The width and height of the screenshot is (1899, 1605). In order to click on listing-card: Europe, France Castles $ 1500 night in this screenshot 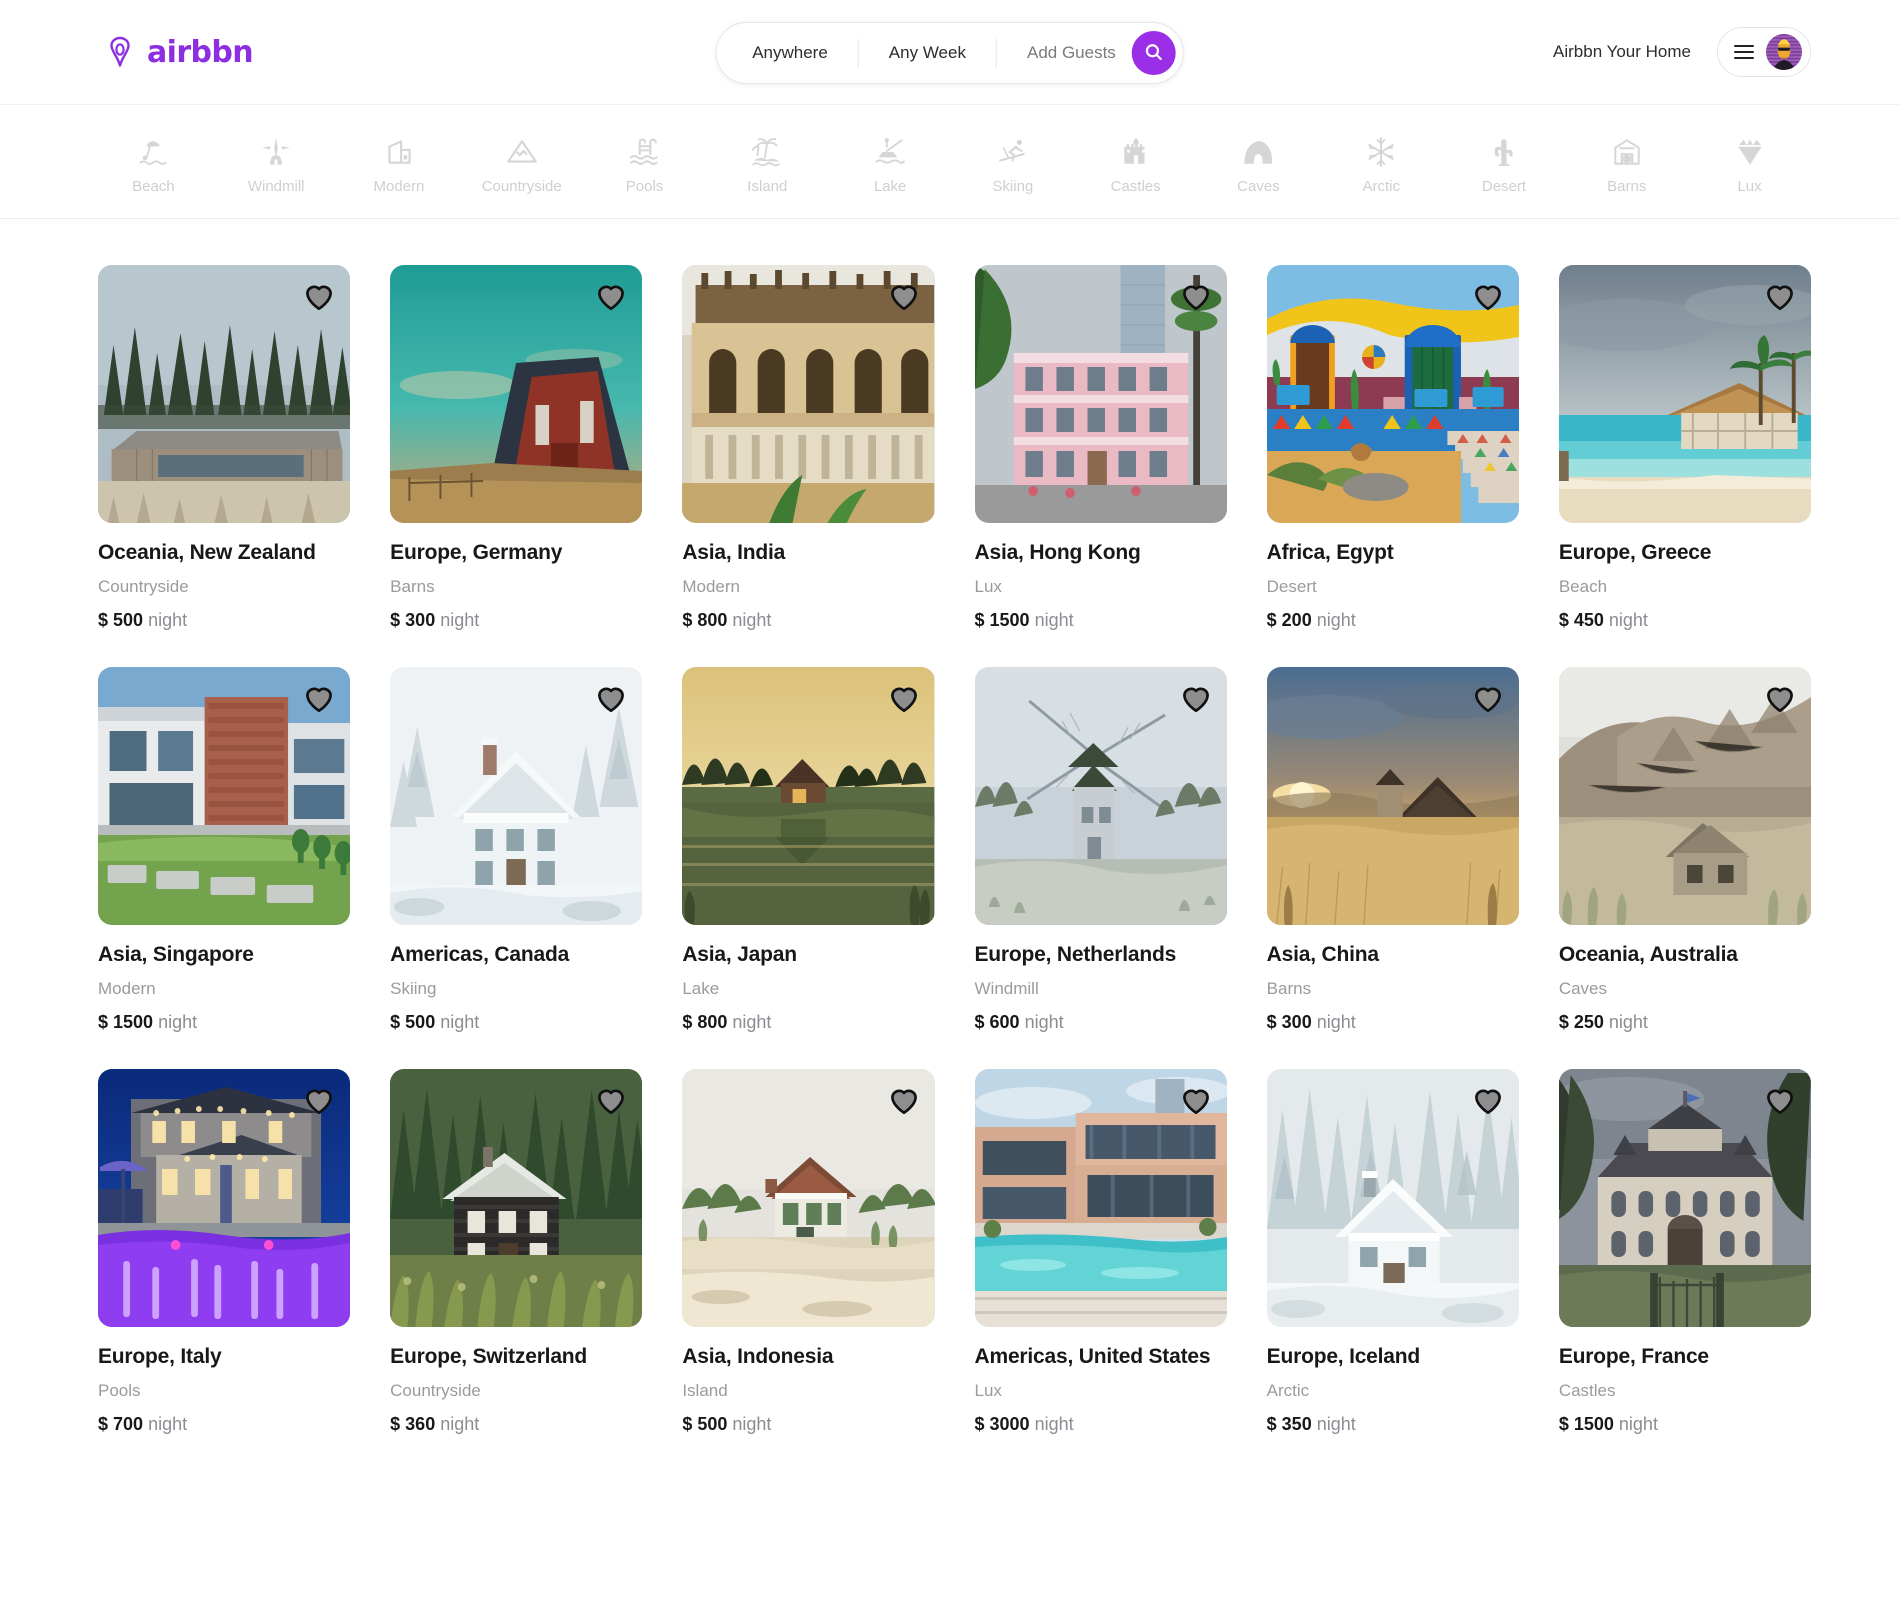, I will do `click(1684, 1252)`.